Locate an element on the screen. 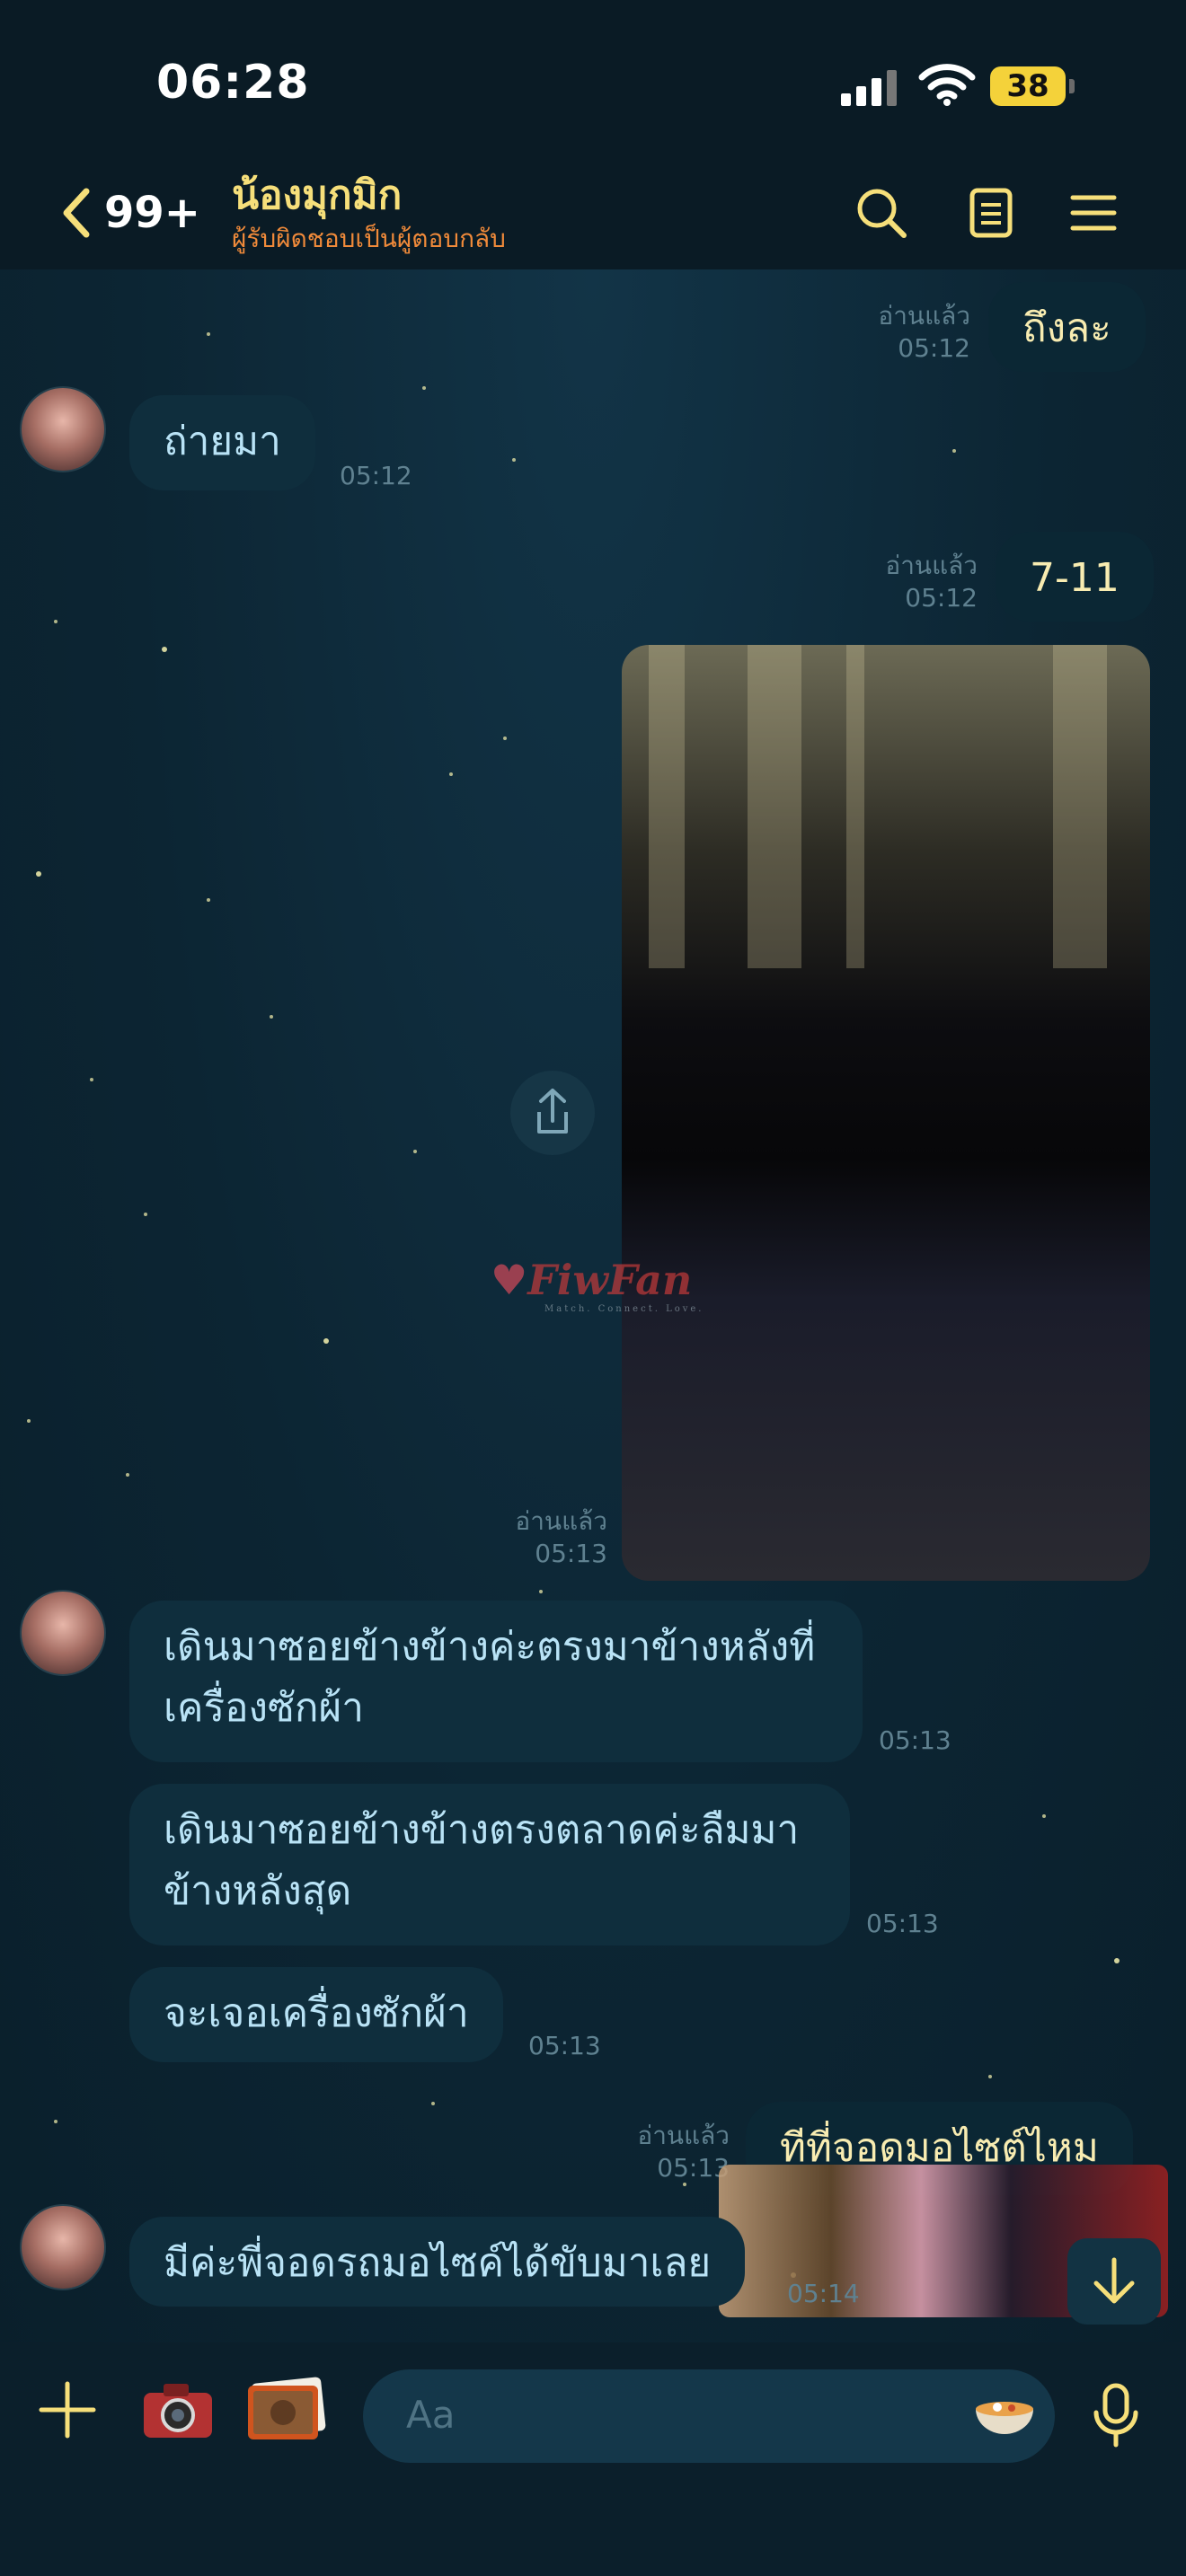 The height and width of the screenshot is (2576, 1186). share-icon is located at coordinates (552, 1111).